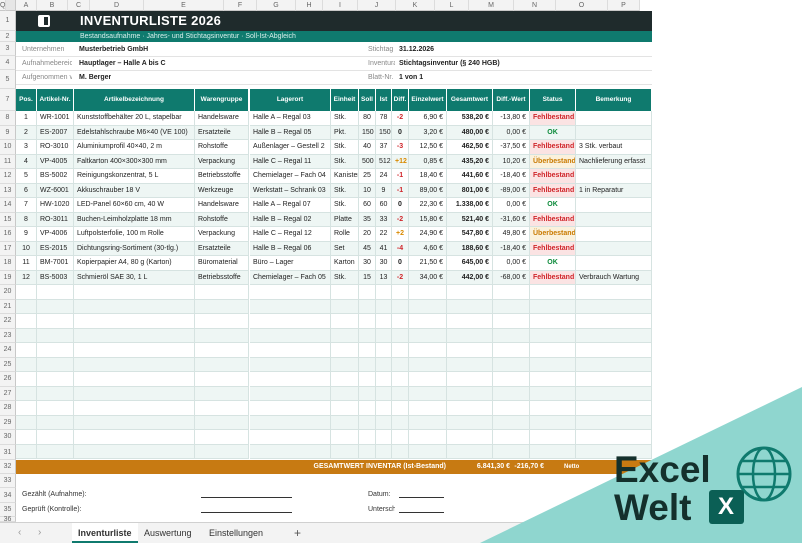 This screenshot has height=543, width=802. I want to click on row-header: 4, so click(8, 63).